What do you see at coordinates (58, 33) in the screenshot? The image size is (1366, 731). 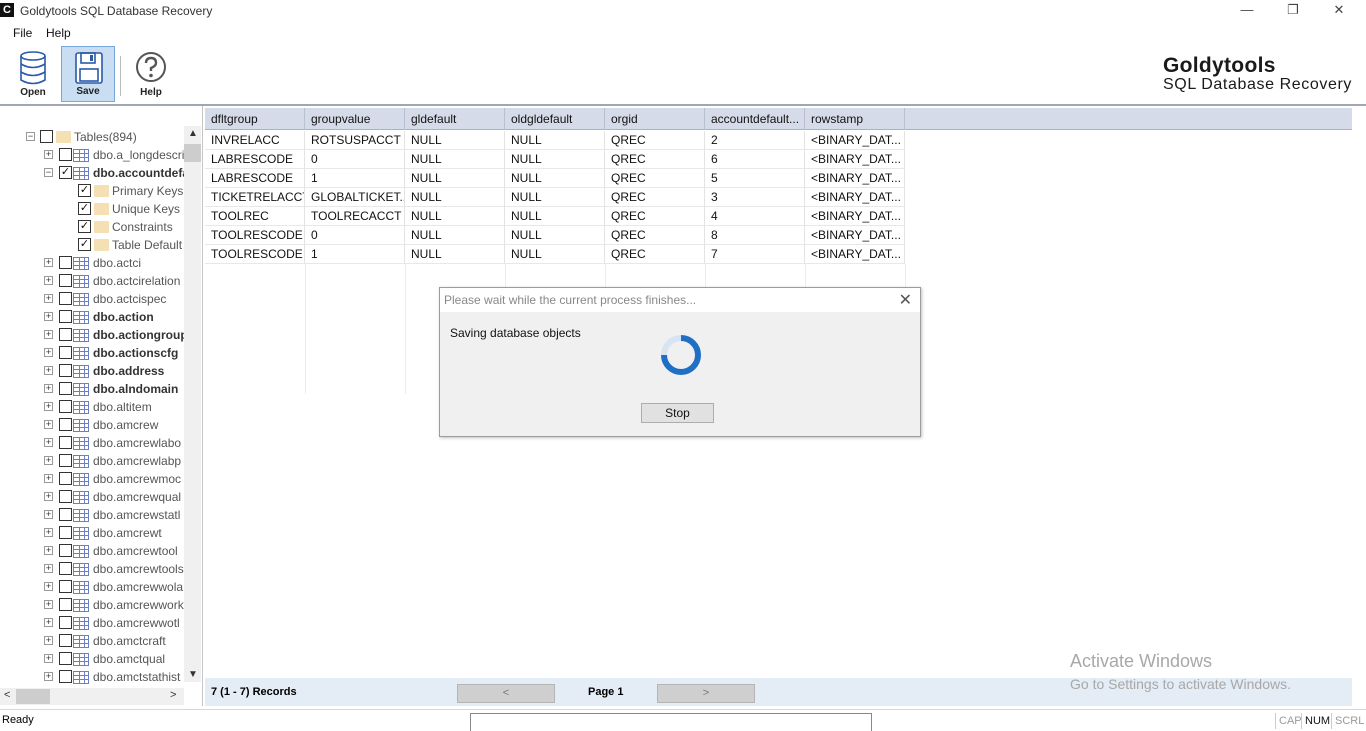 I see `menu-help: Help` at bounding box center [58, 33].